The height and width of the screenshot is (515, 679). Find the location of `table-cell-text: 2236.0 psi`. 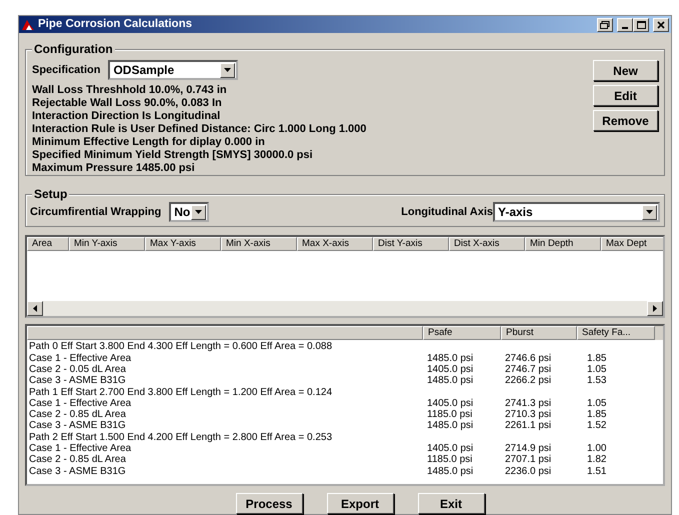

table-cell-text: 2236.0 psi is located at coordinates (528, 471).